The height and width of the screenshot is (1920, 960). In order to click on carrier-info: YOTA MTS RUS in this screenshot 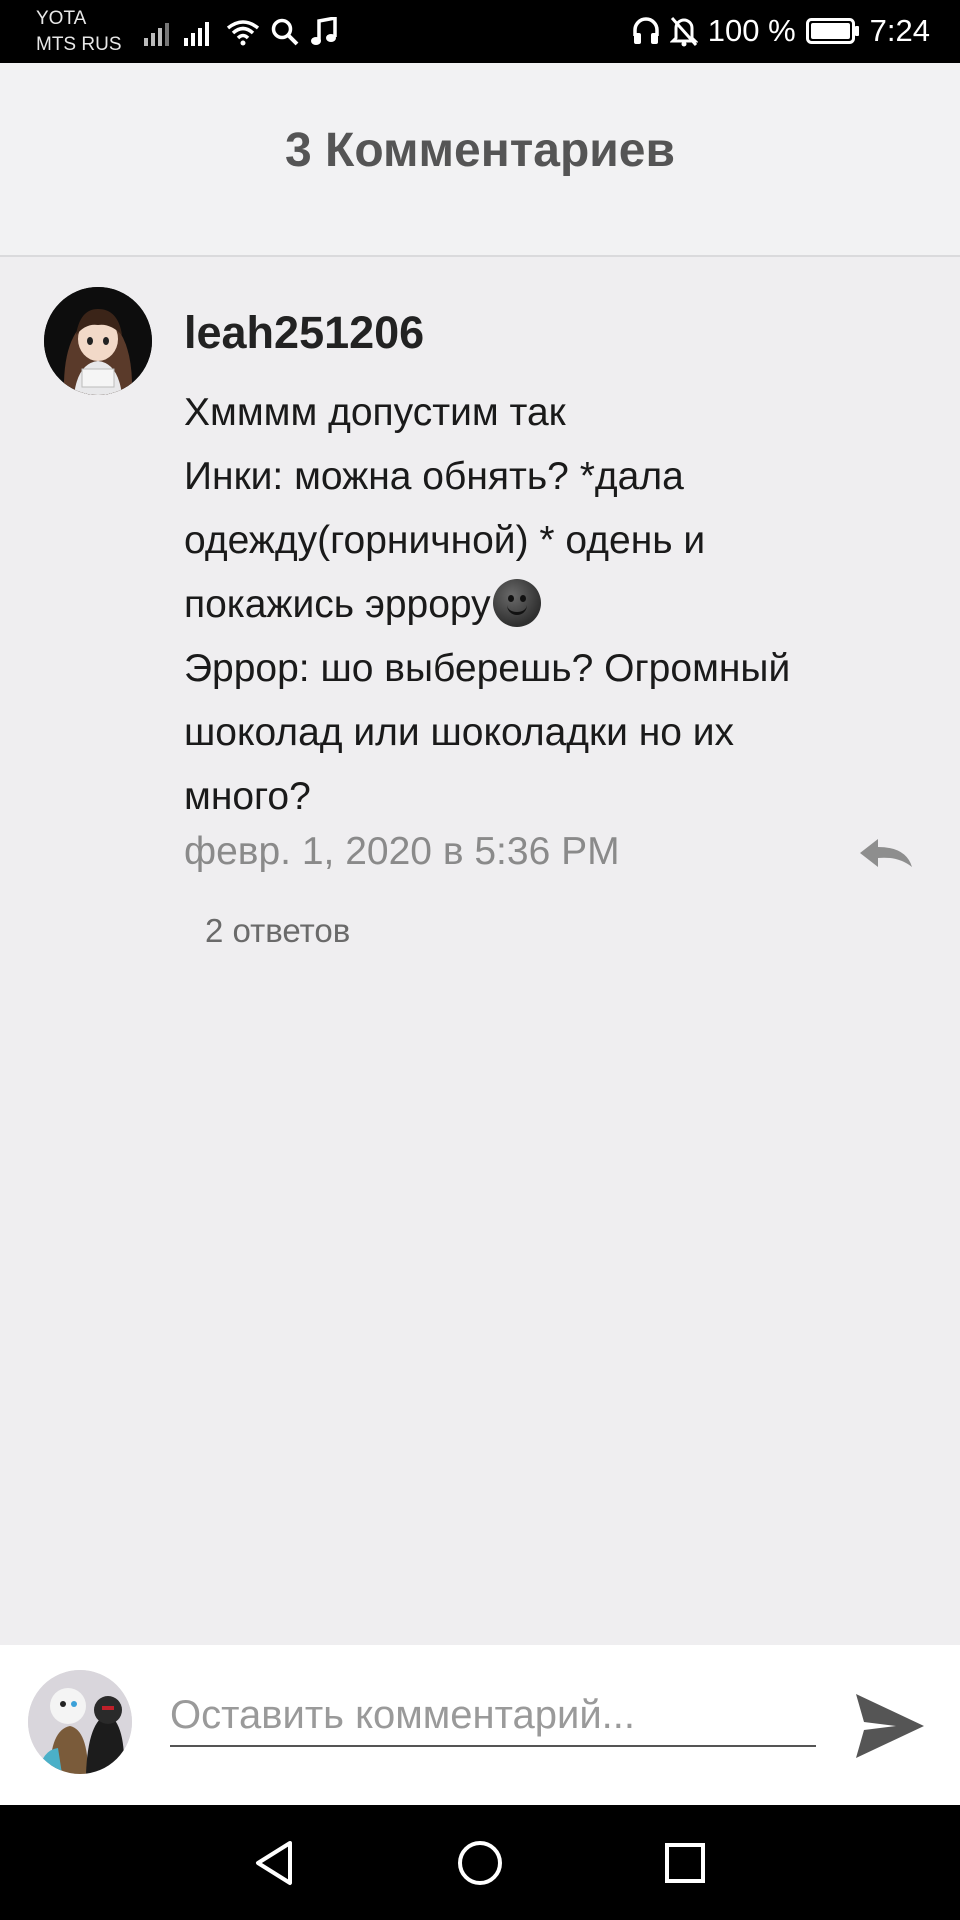, I will do `click(79, 32)`.